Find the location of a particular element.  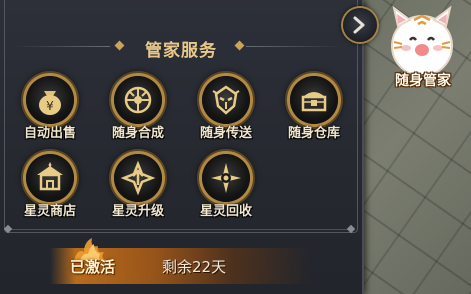

money-bag-icon: ¥ is located at coordinates (50, 100).